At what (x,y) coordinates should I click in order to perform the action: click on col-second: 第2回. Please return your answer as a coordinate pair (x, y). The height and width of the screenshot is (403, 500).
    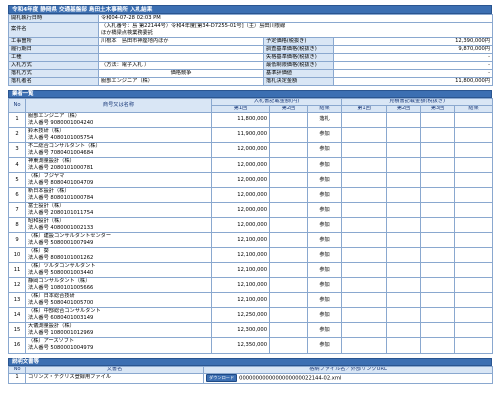
    Looking at the image, I should click on (288, 109).